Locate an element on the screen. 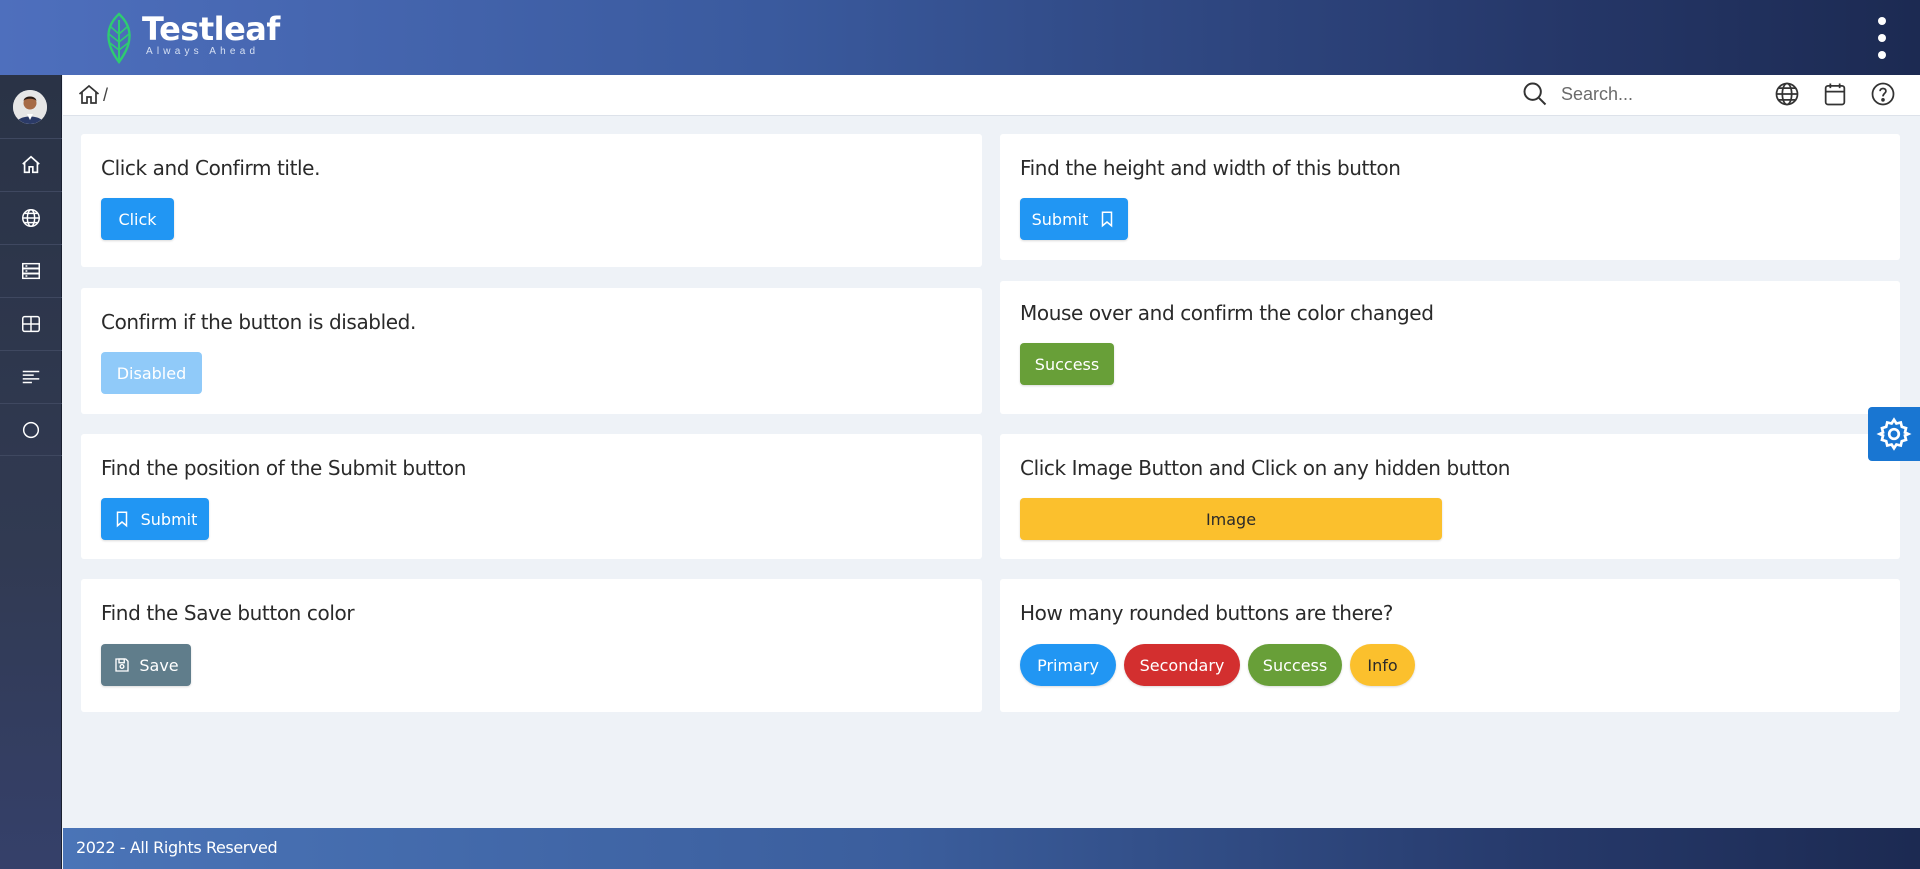  save-button: Save is located at coordinates (146, 665).